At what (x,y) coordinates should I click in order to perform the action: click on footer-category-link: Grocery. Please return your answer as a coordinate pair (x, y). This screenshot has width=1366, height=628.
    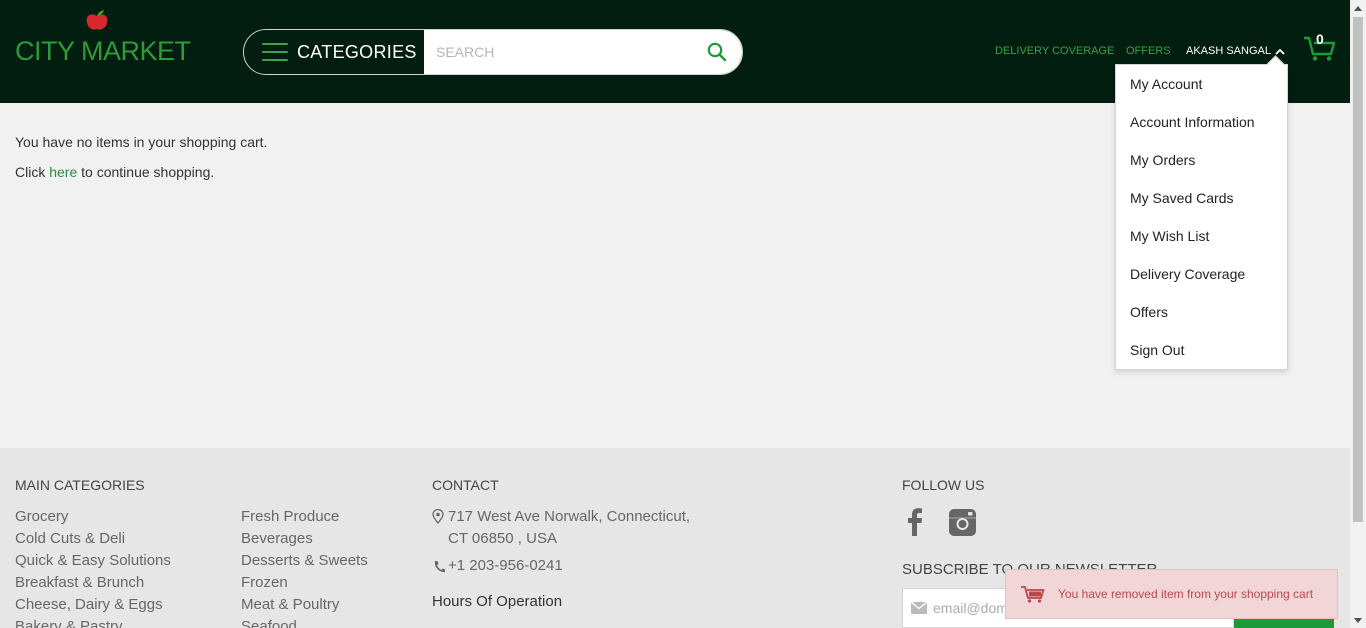
    Looking at the image, I should click on (41, 516).